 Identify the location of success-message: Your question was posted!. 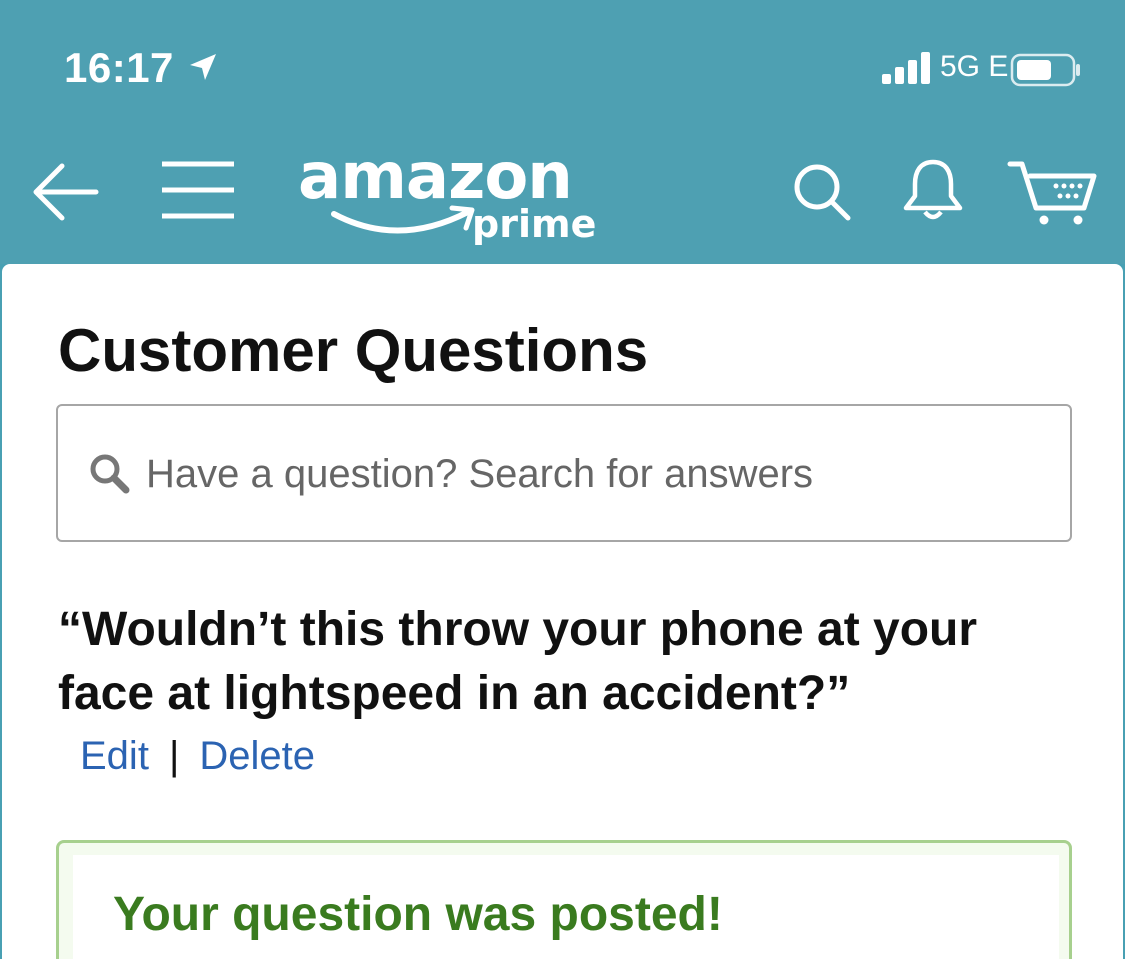
(418, 914).